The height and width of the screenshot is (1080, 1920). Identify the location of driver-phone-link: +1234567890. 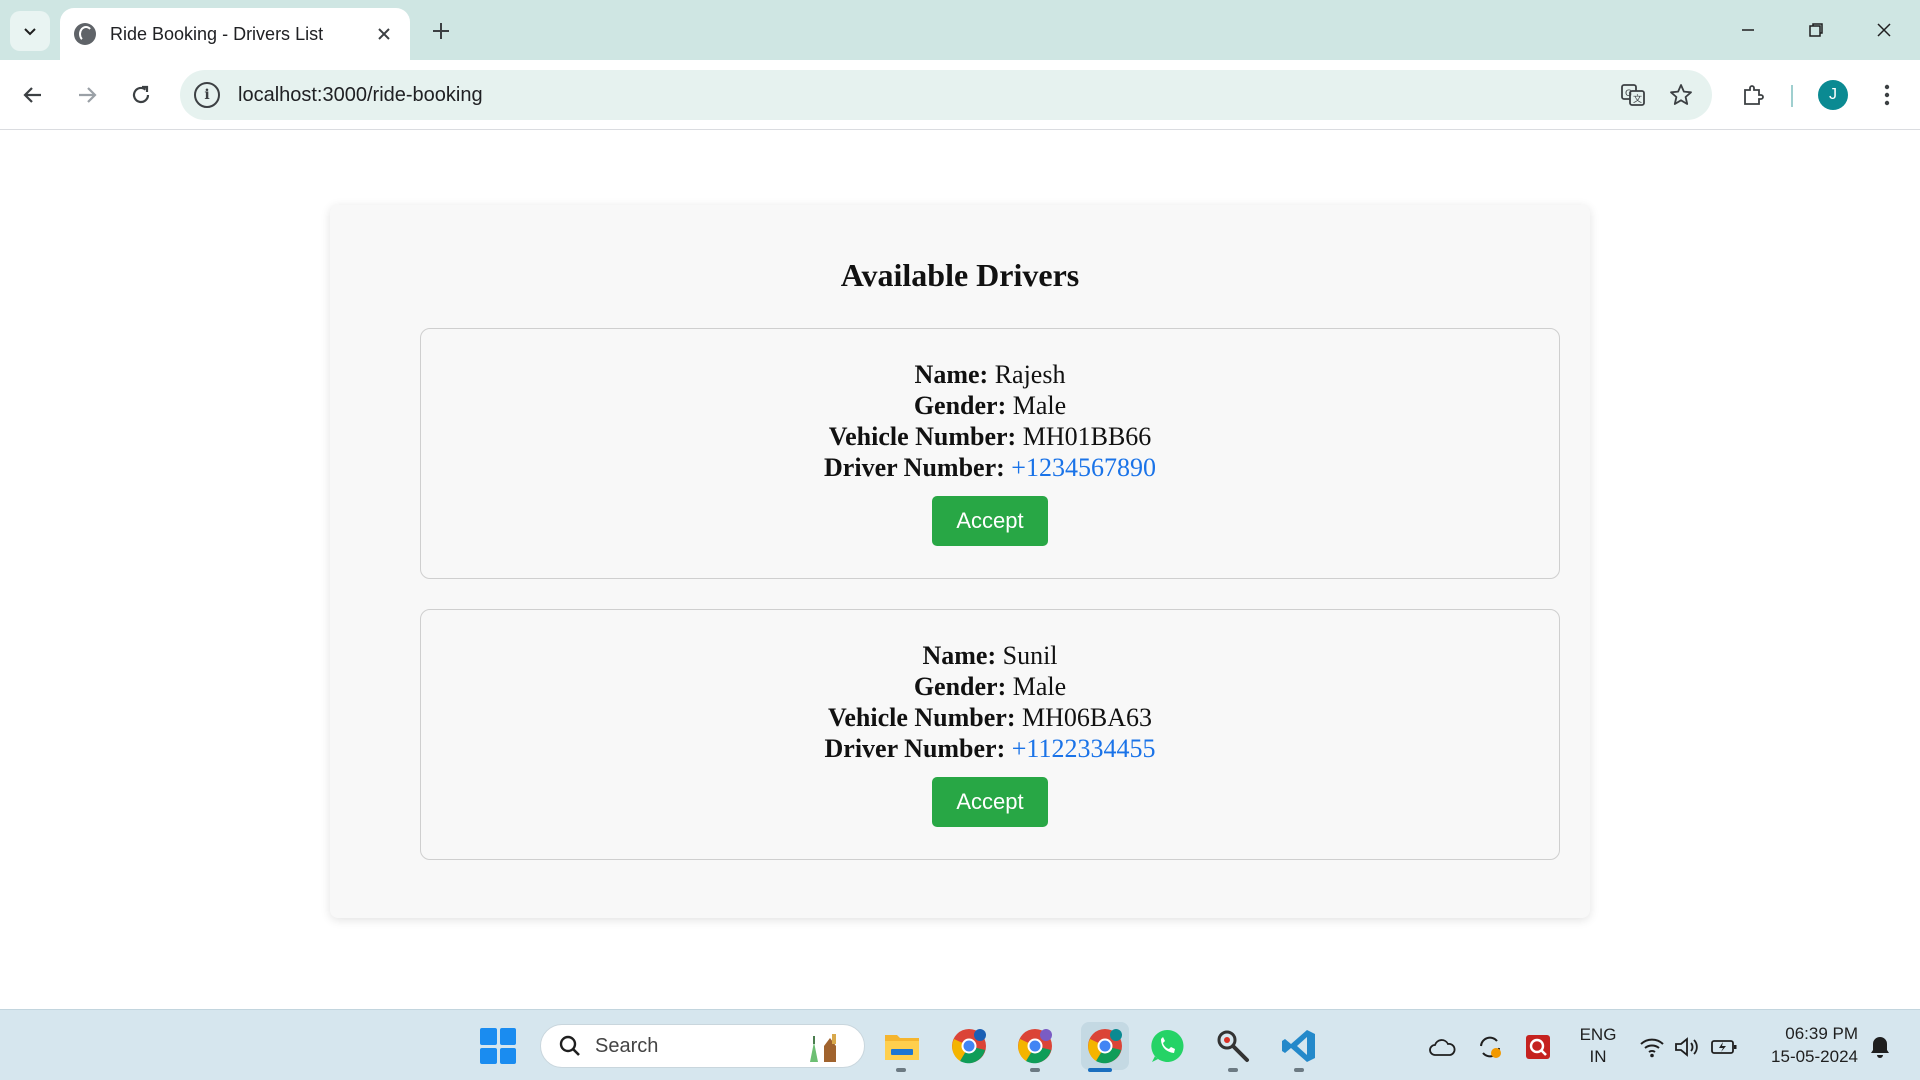
(1083, 467).